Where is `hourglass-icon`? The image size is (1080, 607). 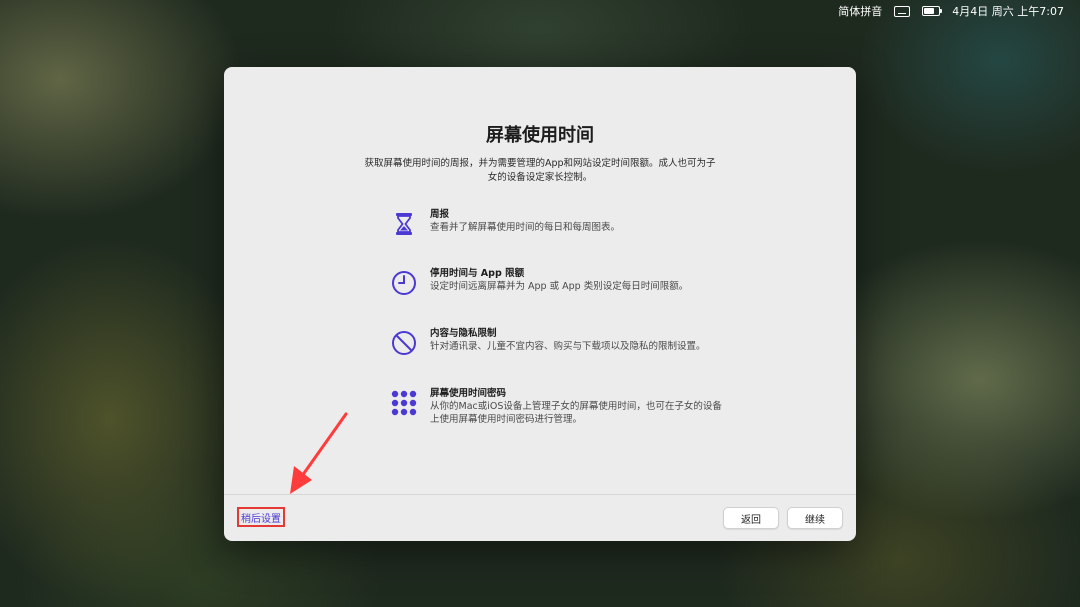 hourglass-icon is located at coordinates (404, 224).